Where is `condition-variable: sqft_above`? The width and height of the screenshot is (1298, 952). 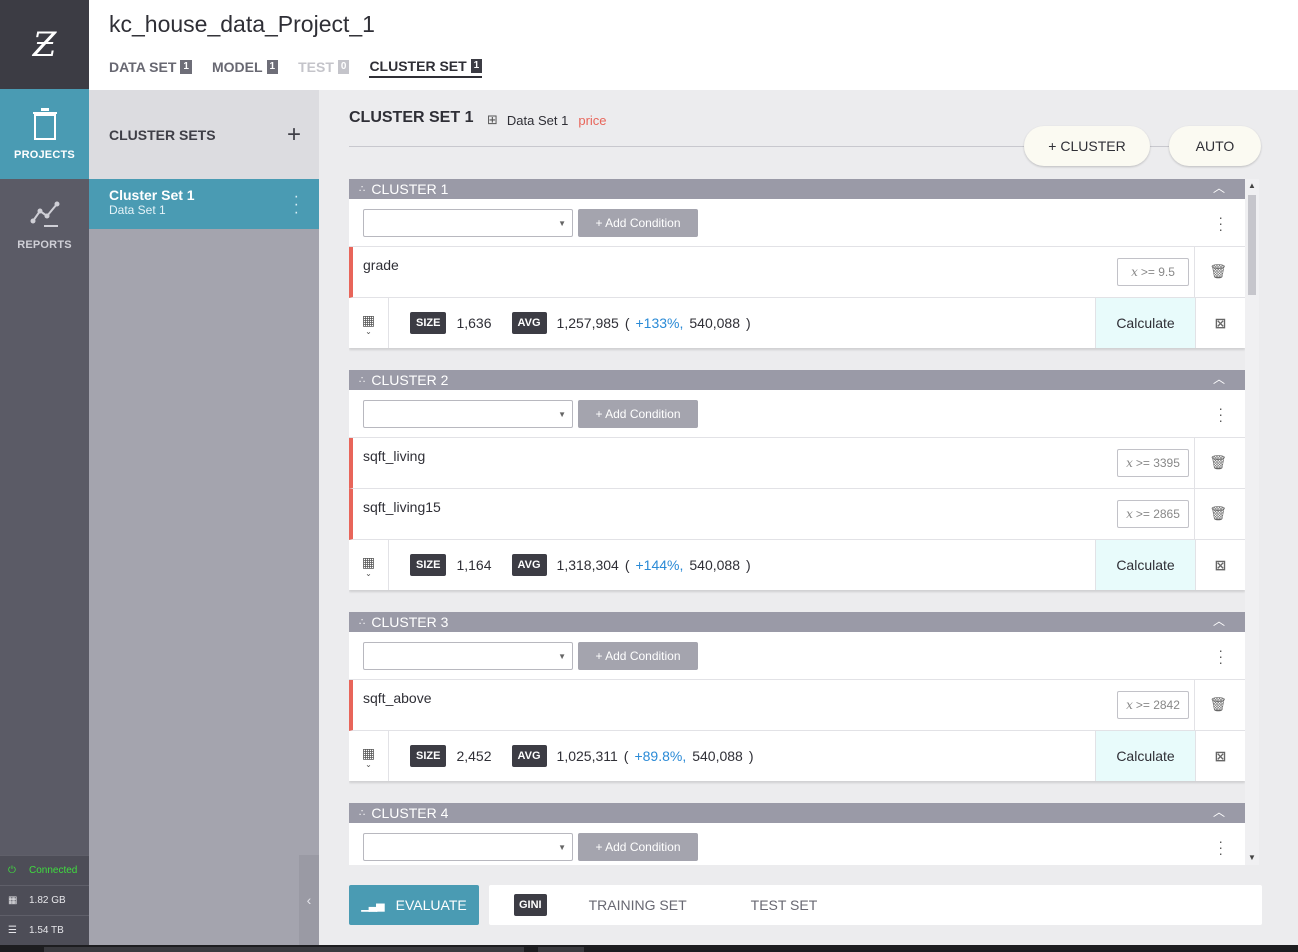
condition-variable: sqft_above is located at coordinates (397, 698).